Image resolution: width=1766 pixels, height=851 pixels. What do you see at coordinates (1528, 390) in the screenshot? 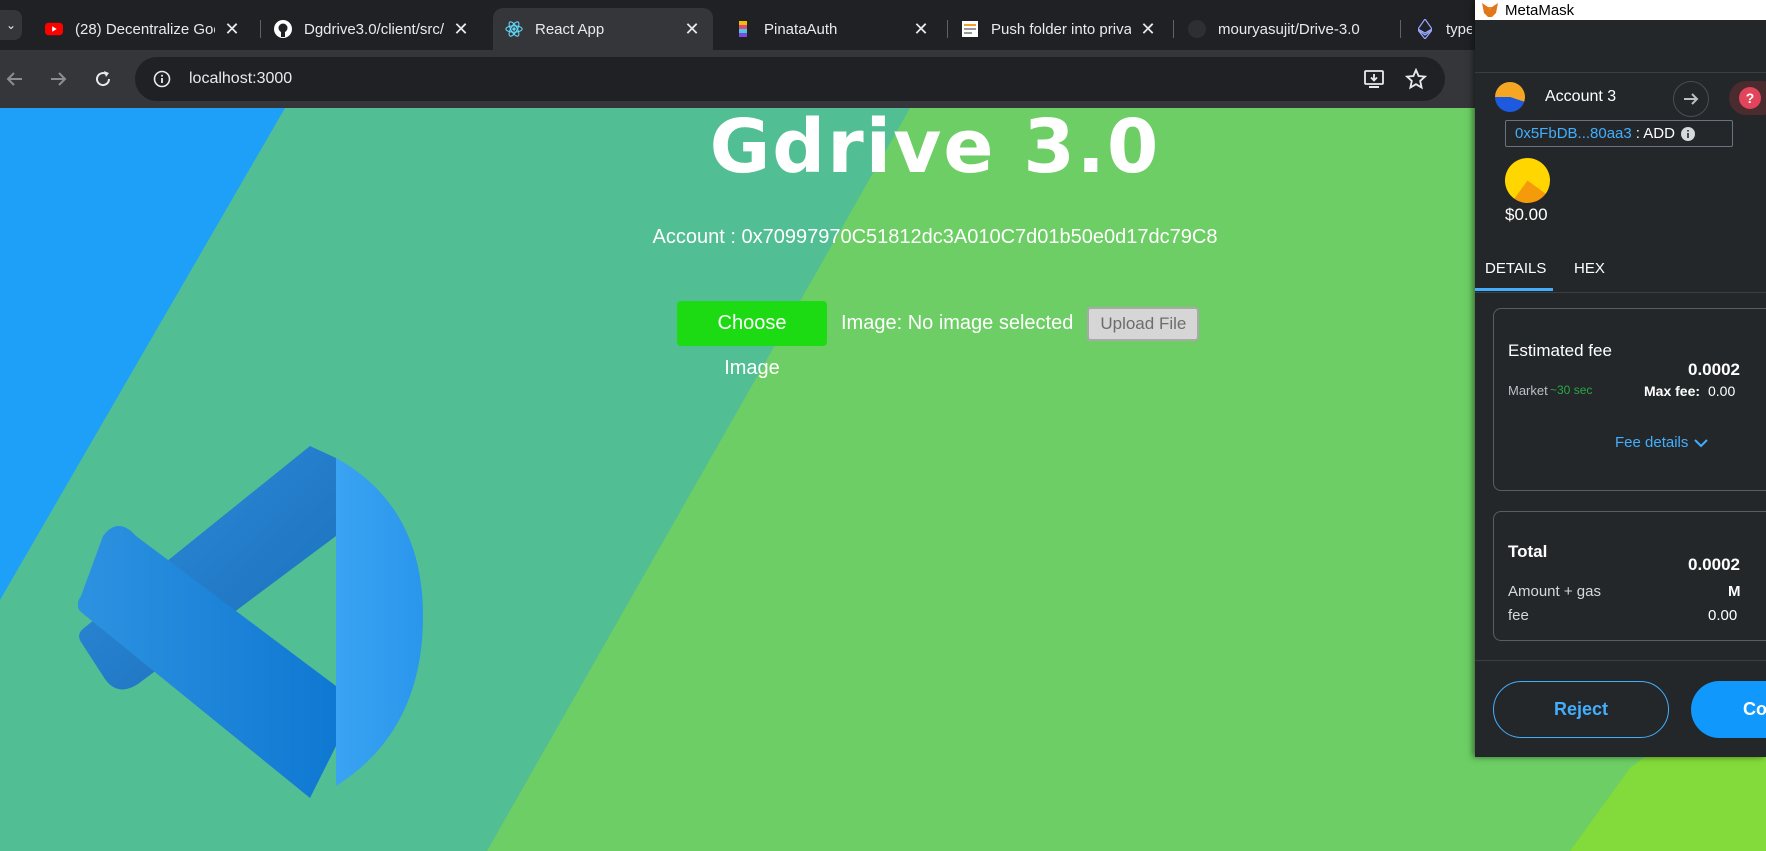
I see `market-label: Market` at bounding box center [1528, 390].